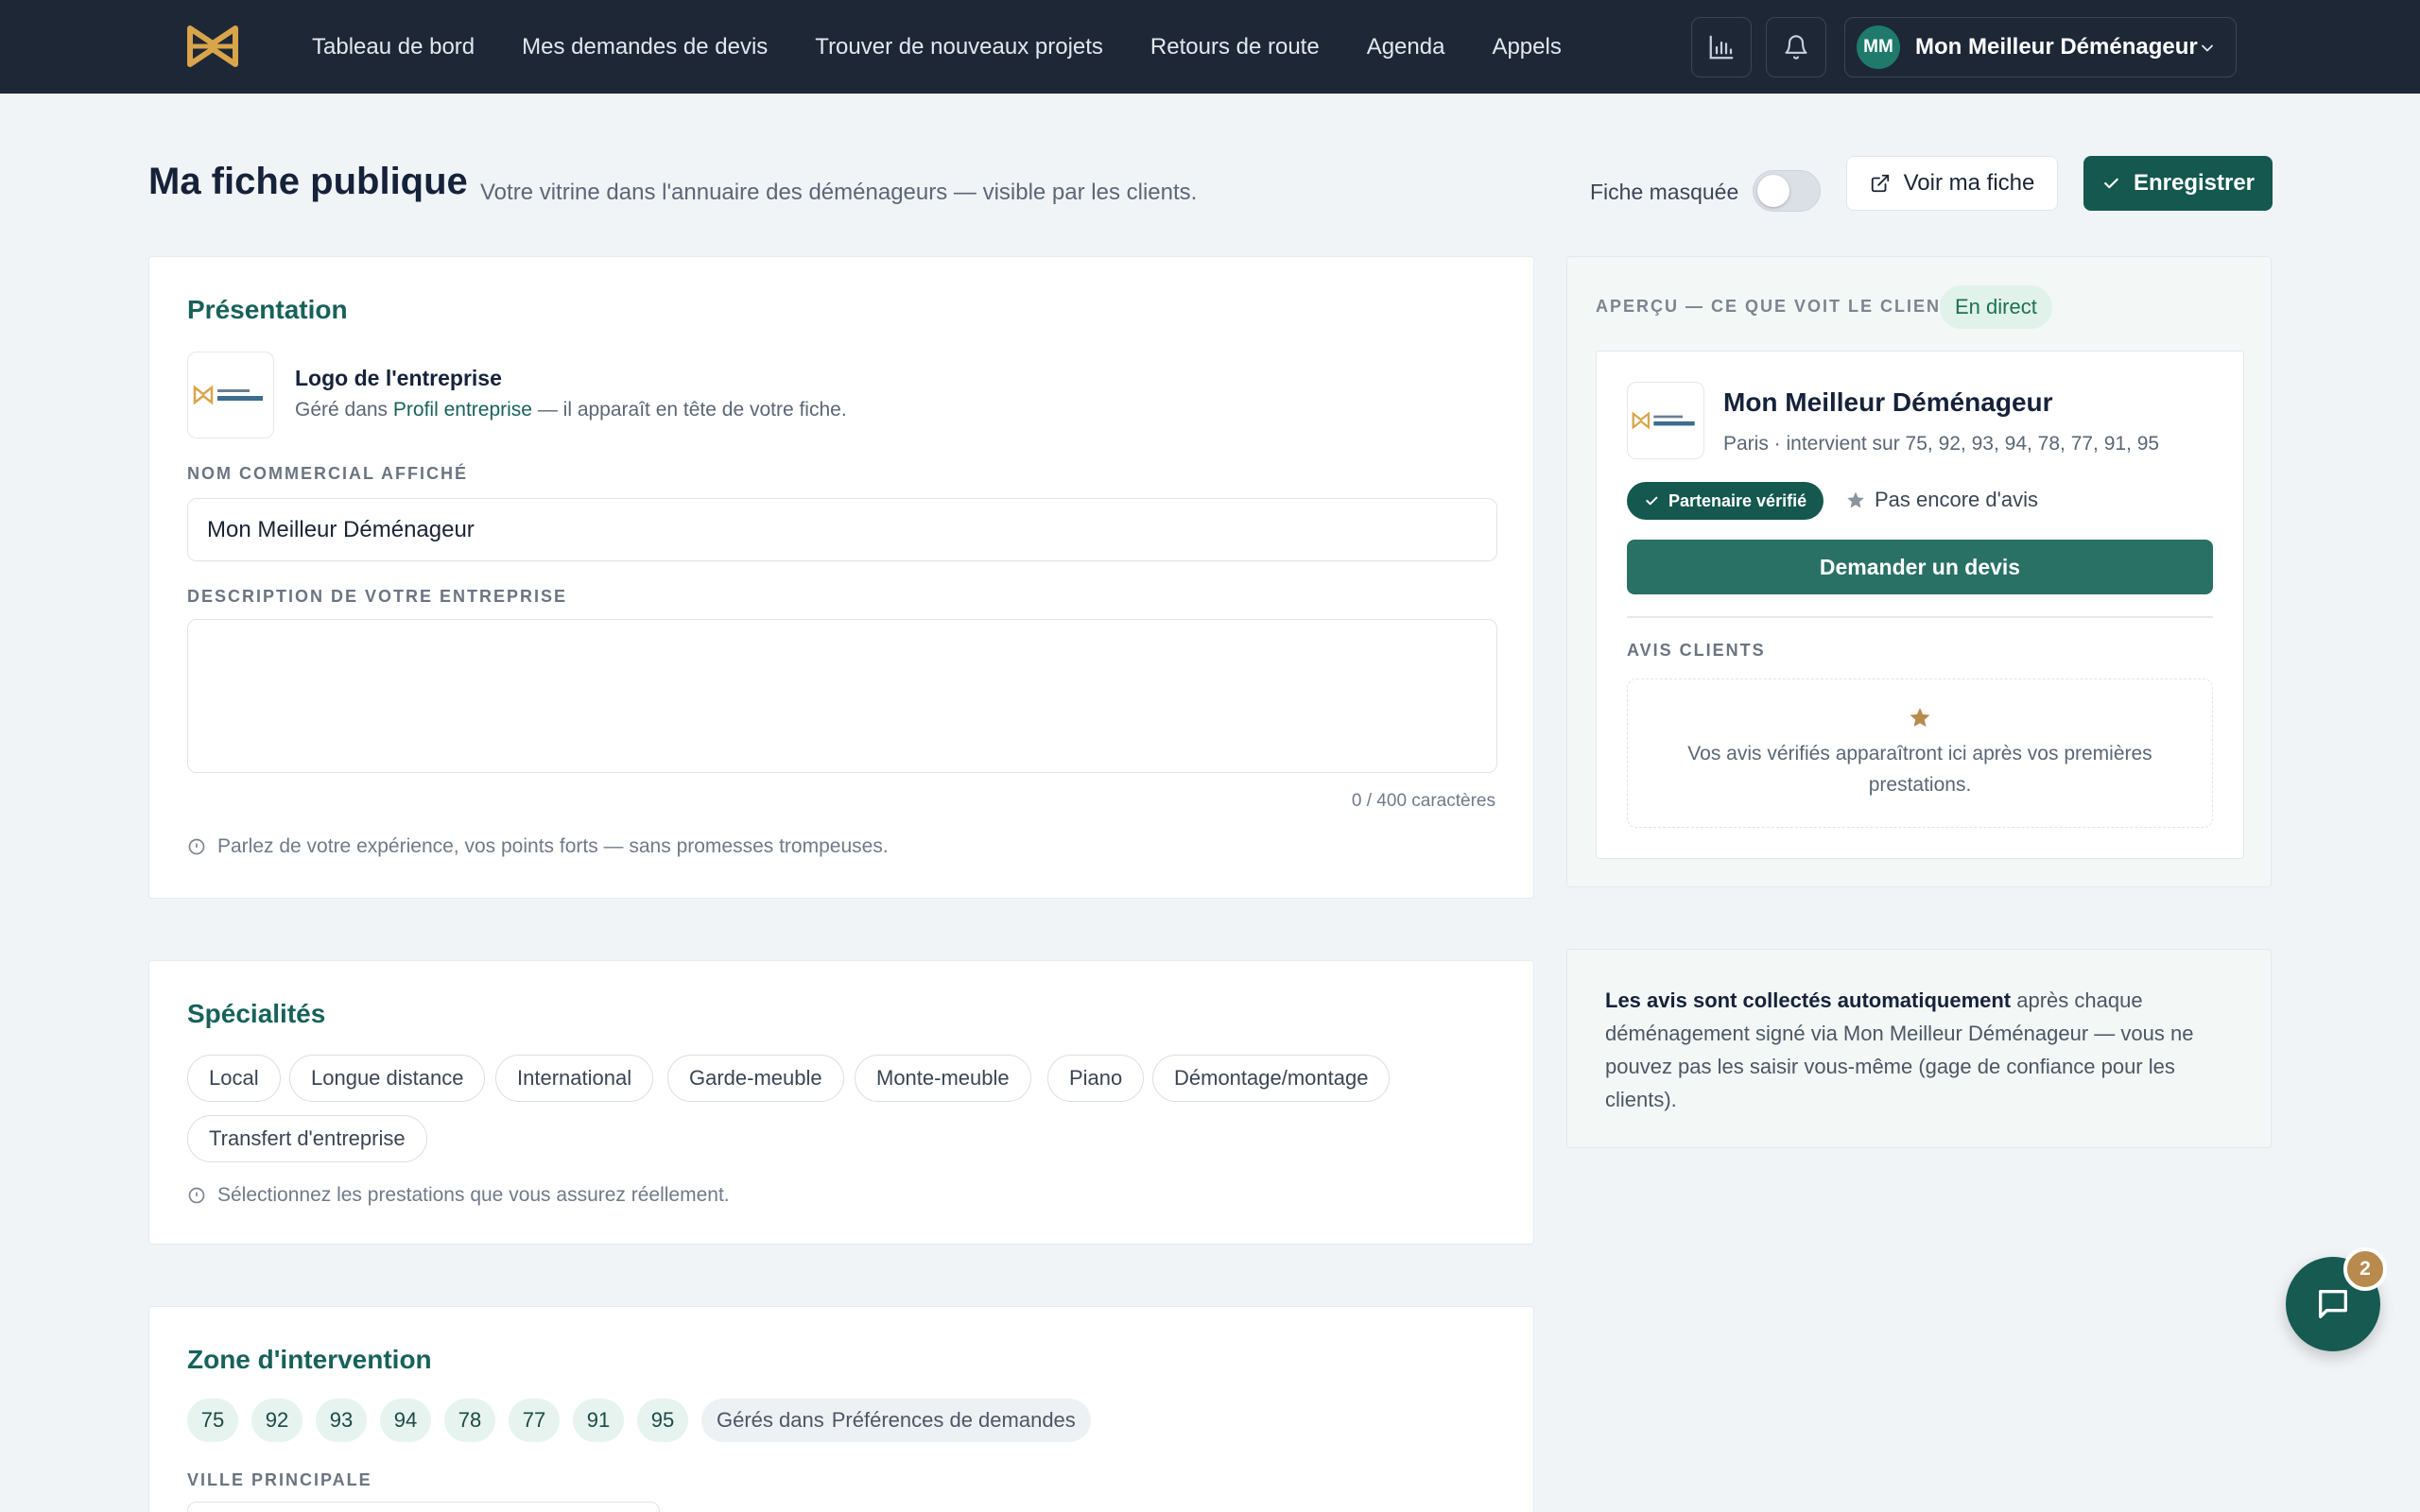  Describe the element at coordinates (2365, 1269) in the screenshot. I see `chat-unread-badge: 2` at that location.